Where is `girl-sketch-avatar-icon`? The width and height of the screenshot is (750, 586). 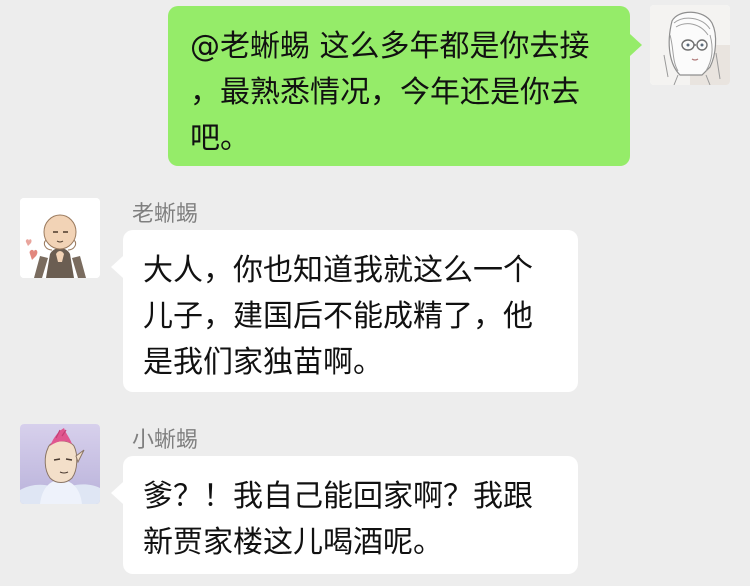
girl-sketch-avatar-icon is located at coordinates (690, 45).